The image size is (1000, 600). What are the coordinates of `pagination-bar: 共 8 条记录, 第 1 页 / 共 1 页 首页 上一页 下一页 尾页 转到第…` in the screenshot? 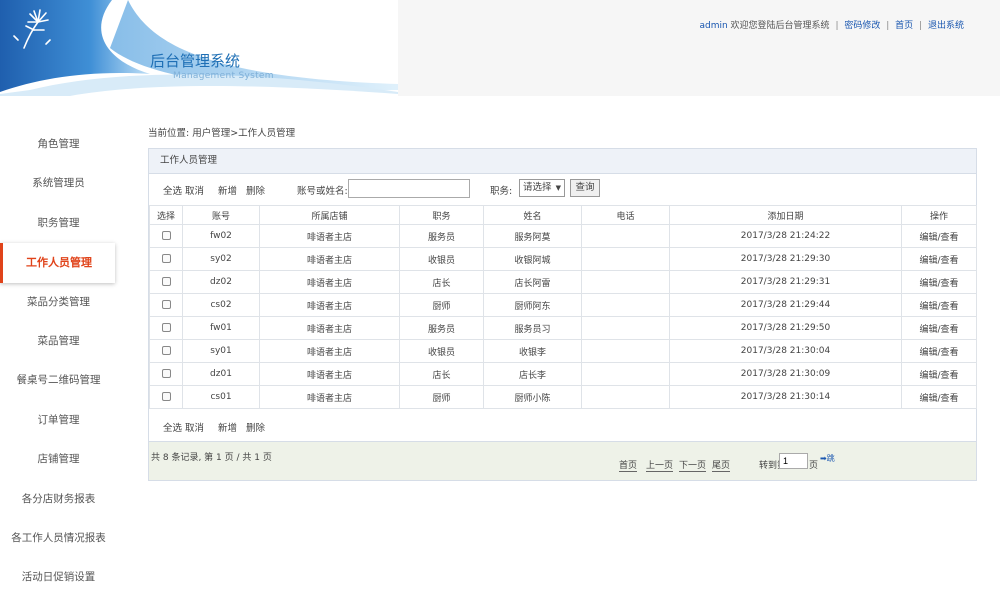 It's located at (562, 460).